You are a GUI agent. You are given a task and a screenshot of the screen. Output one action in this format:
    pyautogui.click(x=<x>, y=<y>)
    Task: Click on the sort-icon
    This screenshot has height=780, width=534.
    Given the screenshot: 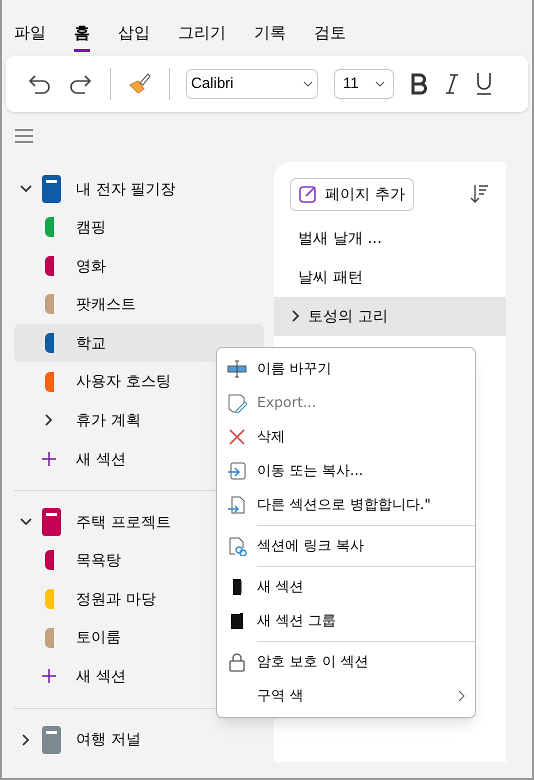 What is the action you would take?
    pyautogui.click(x=479, y=194)
    